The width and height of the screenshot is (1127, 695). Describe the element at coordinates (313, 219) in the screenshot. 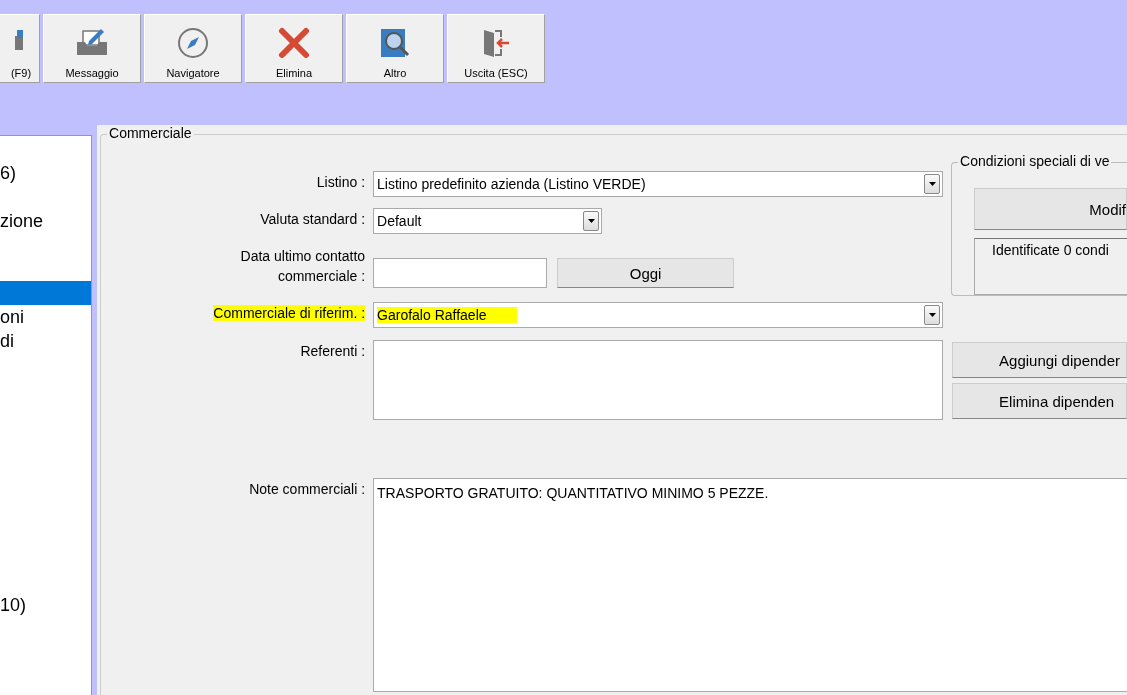

I see `field-label: Valuta standard :` at that location.